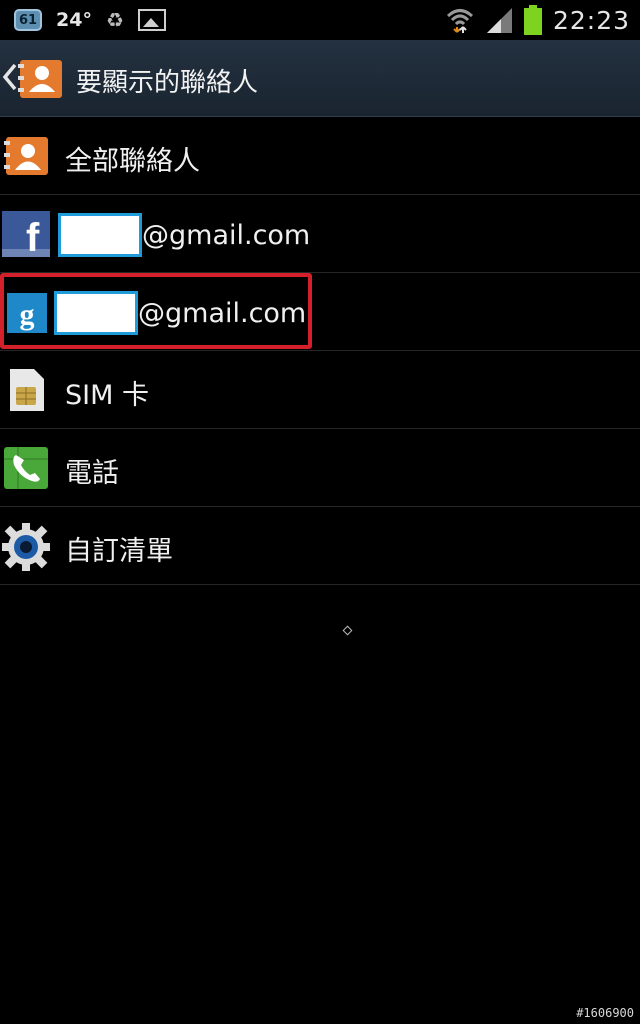 The width and height of the screenshot is (640, 1024). Describe the element at coordinates (26, 468) in the screenshot. I see `phone-icon` at that location.